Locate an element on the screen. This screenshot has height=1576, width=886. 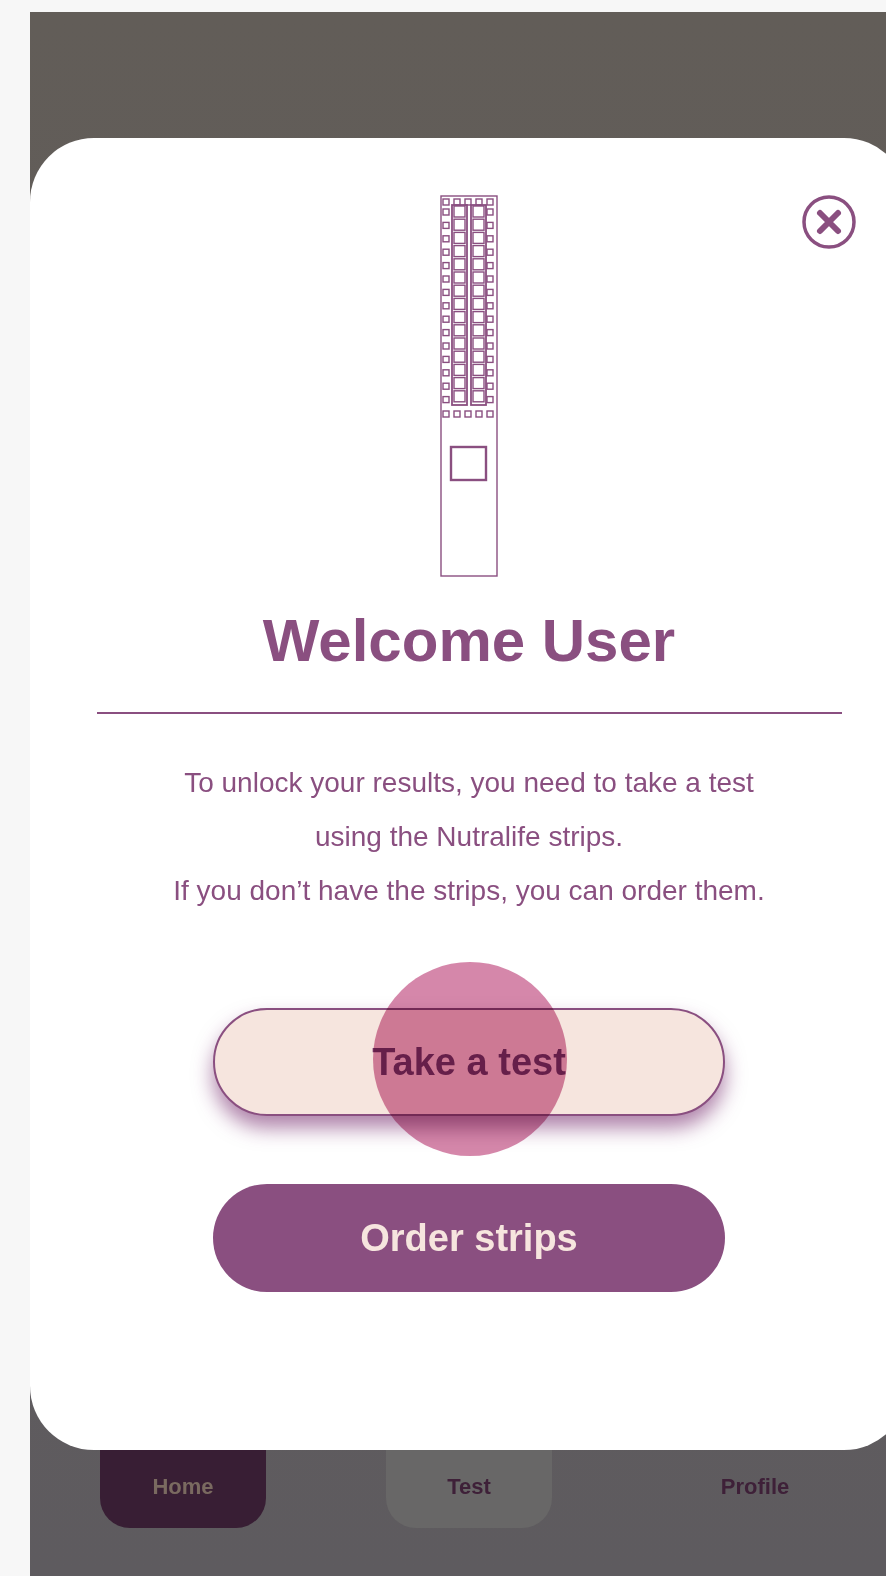
close-button is located at coordinates (829, 222).